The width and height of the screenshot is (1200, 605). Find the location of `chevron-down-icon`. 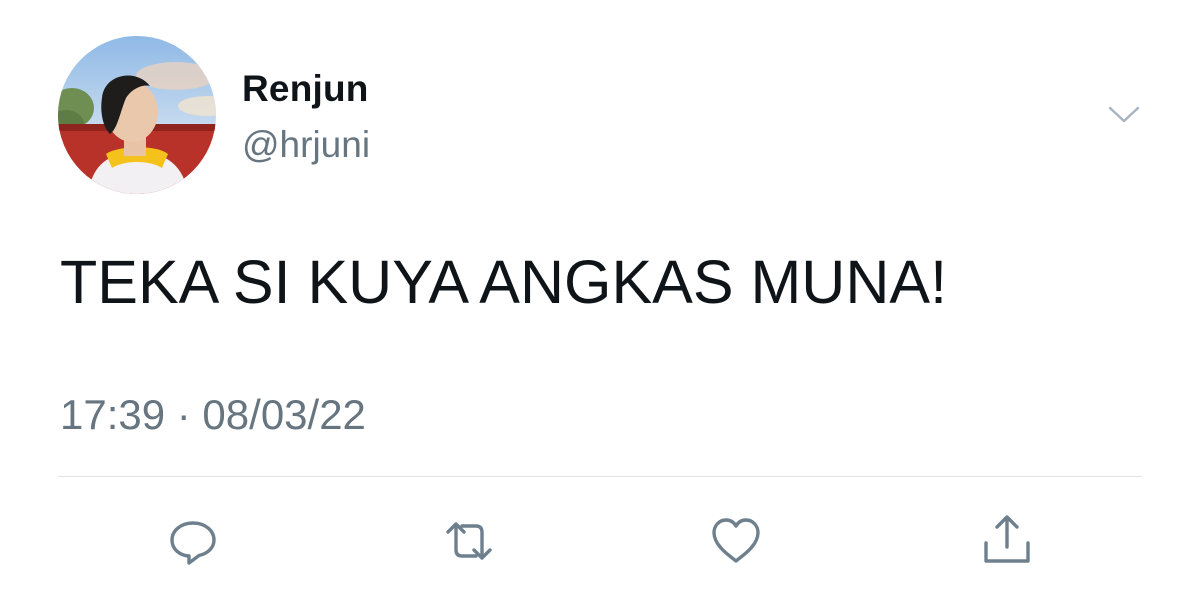

chevron-down-icon is located at coordinates (1124, 114).